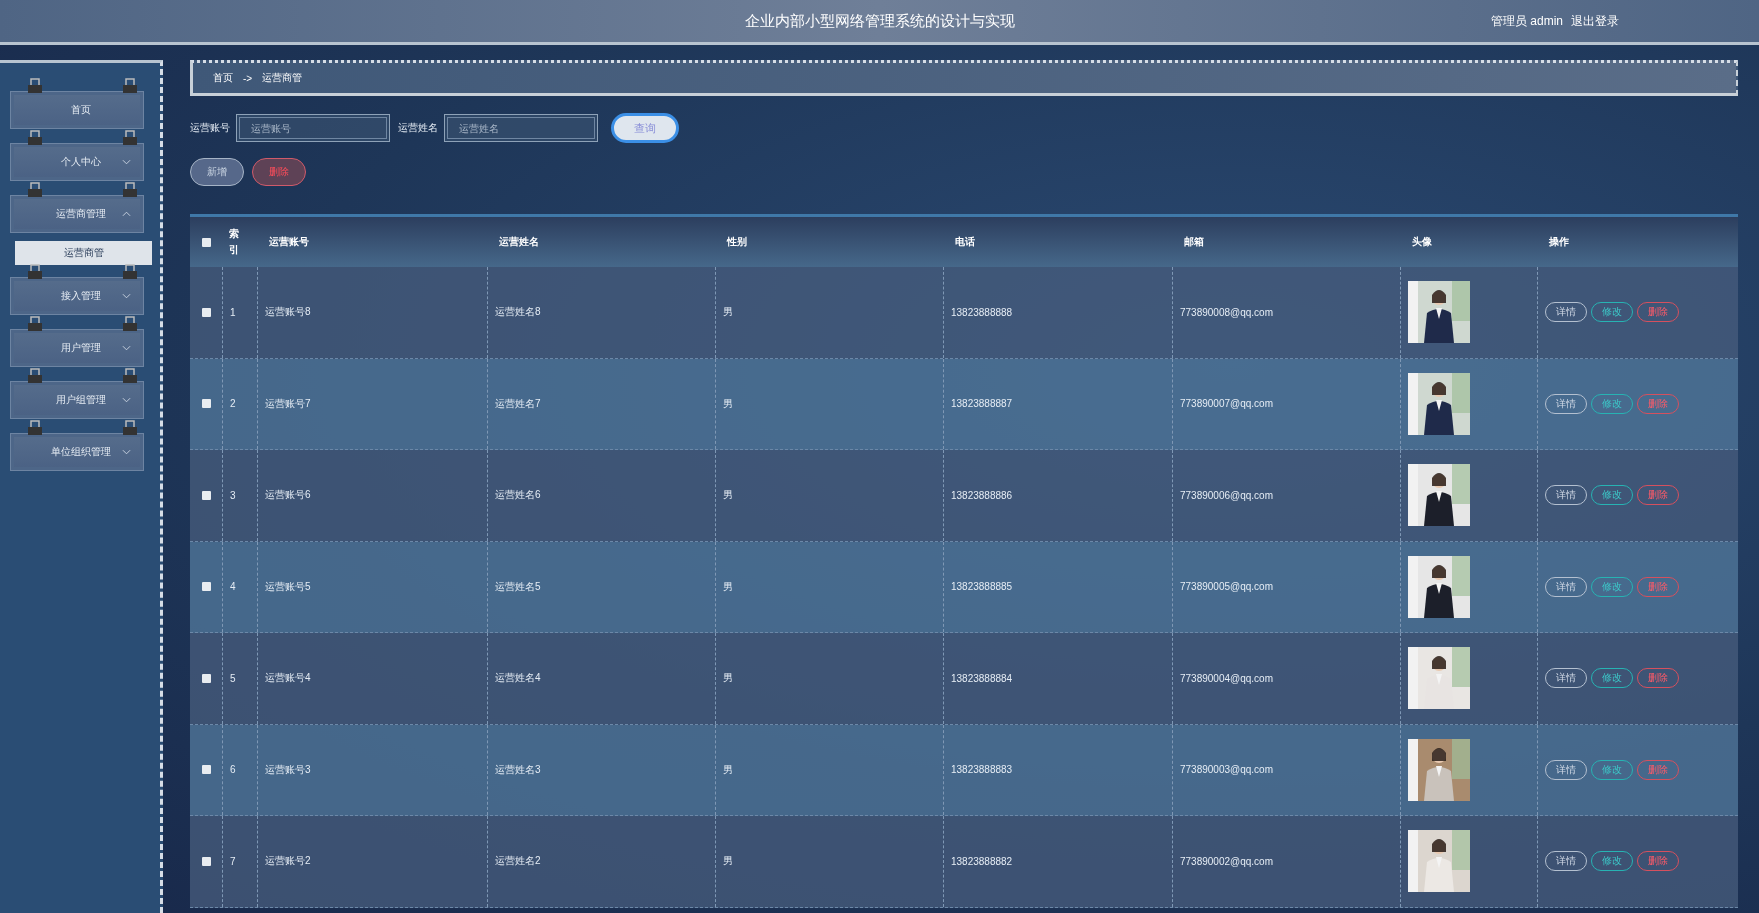 This screenshot has height=913, width=1759. I want to click on table-cell: 13823888886, so click(982, 495).